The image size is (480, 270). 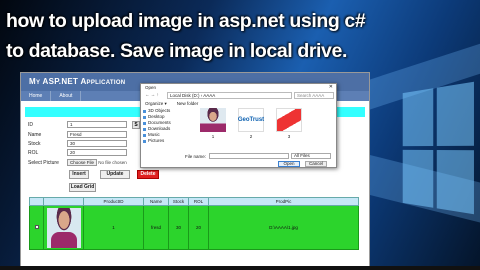 What do you see at coordinates (213, 136) in the screenshot?
I see `file-name: 1` at bounding box center [213, 136].